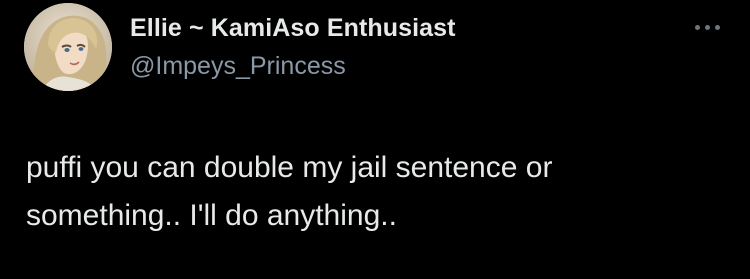  What do you see at coordinates (293, 28) in the screenshot?
I see `author-display-name: Ellie ~ KamiAso Enthusiast` at bounding box center [293, 28].